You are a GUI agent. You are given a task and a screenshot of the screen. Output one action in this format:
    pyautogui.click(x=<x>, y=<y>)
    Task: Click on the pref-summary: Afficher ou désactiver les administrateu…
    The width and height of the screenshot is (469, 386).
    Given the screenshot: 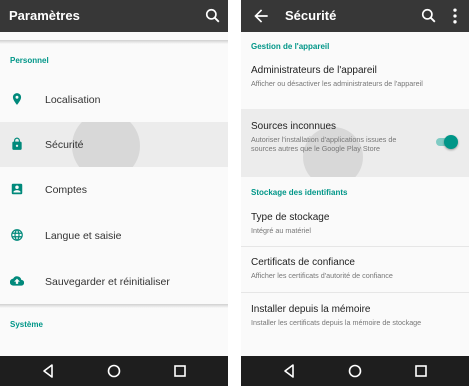 What is the action you would take?
    pyautogui.click(x=337, y=83)
    